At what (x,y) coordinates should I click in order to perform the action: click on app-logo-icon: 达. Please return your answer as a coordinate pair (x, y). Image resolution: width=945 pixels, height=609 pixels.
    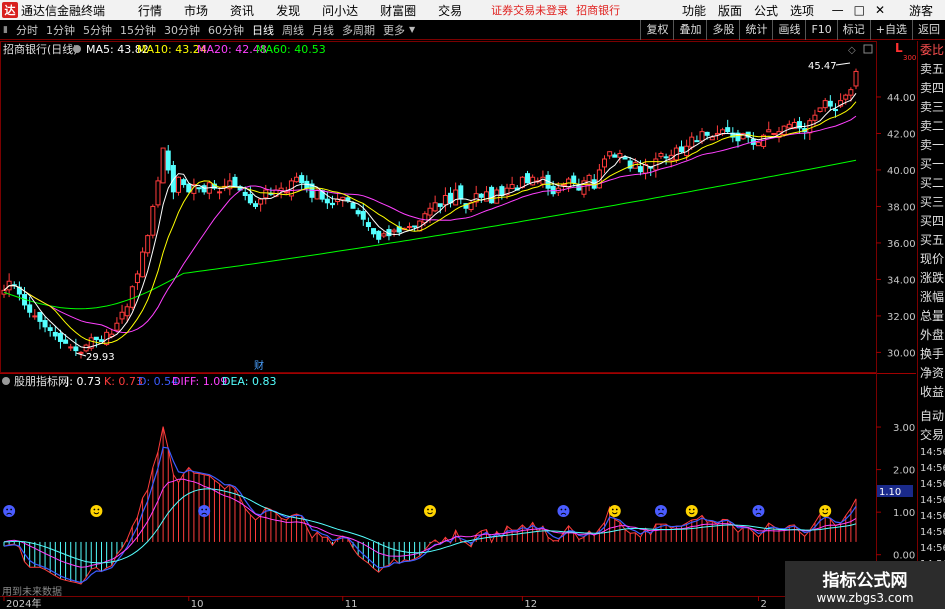
    Looking at the image, I should click on (10, 10).